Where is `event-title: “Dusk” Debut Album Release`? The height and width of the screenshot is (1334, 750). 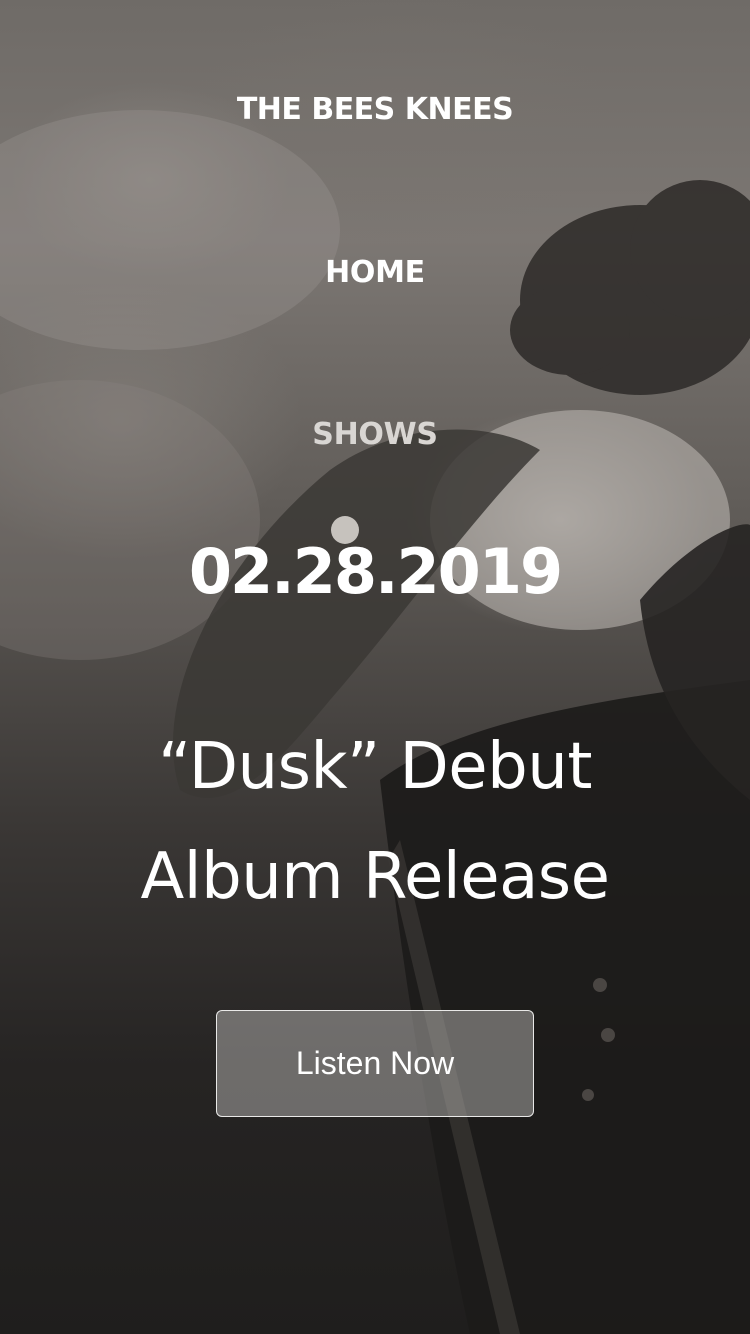
event-title: “Dusk” Debut Album Release is located at coordinates (375, 822).